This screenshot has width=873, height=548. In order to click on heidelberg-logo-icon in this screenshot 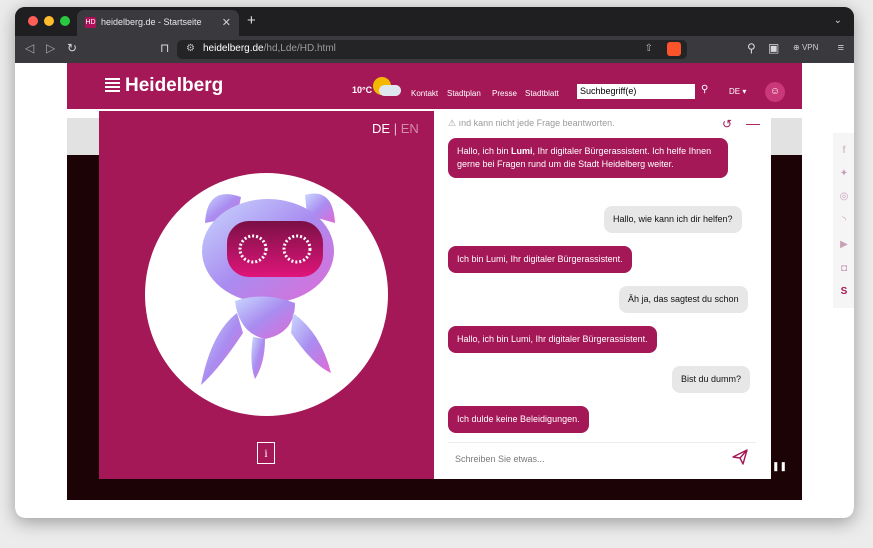, I will do `click(112, 86)`.